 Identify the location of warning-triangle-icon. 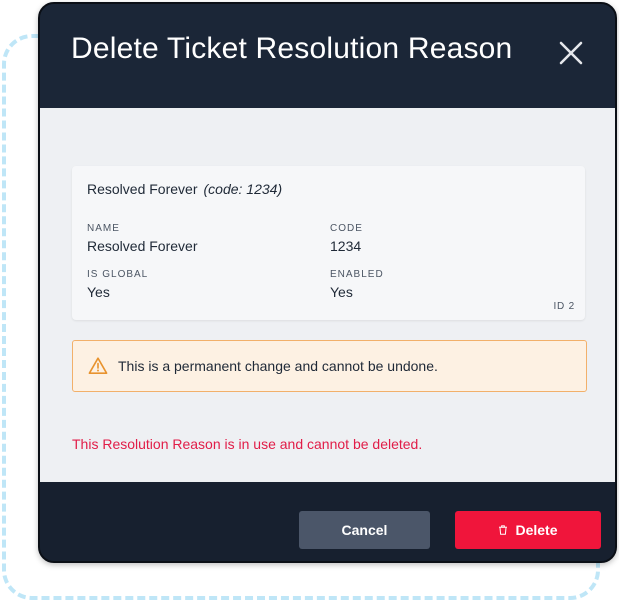
(98, 365).